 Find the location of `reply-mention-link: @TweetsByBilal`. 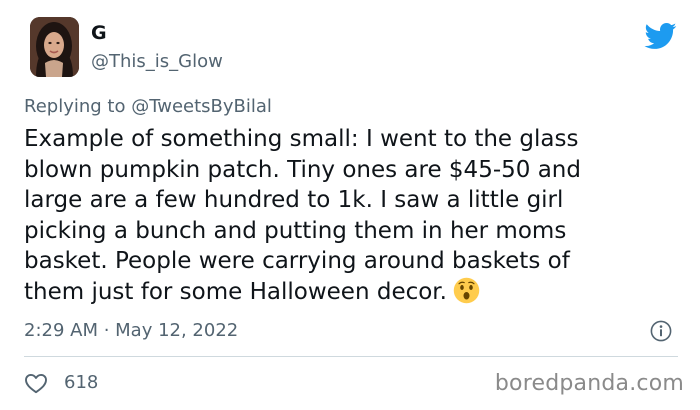

reply-mention-link: @TweetsByBilal is located at coordinates (201, 106).